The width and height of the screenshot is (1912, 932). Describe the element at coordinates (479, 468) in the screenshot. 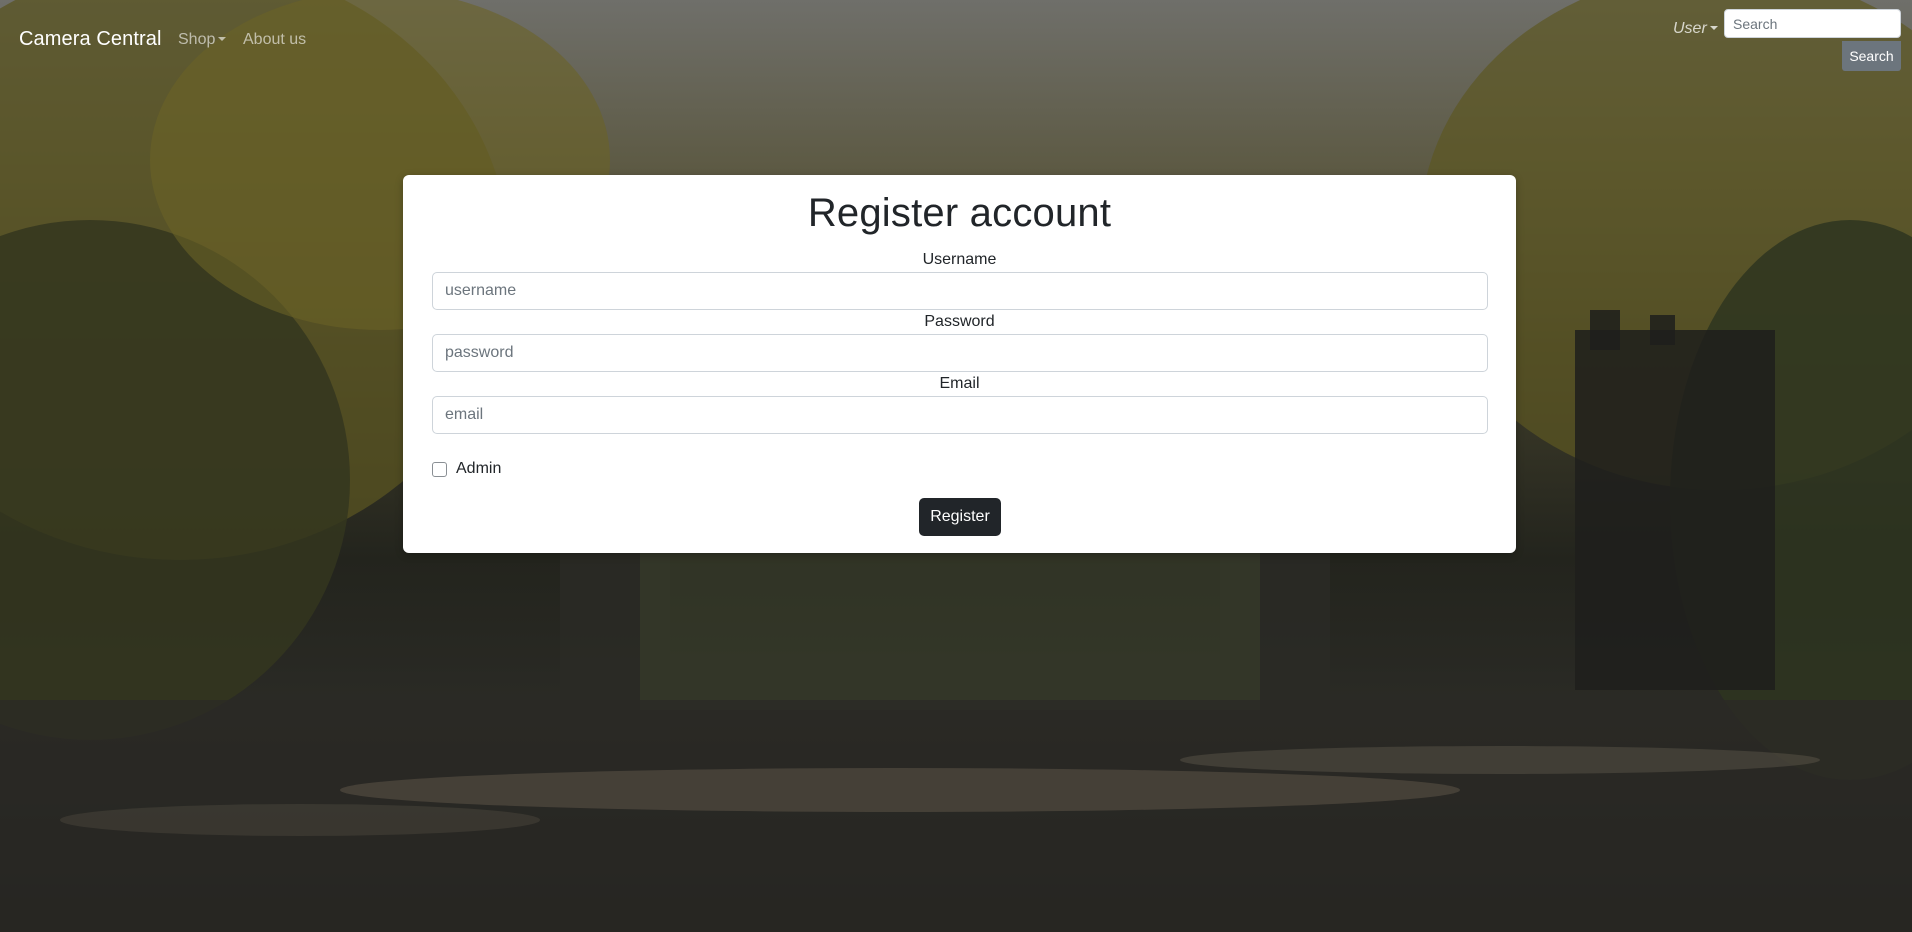

I see `admin-label: Admin` at that location.